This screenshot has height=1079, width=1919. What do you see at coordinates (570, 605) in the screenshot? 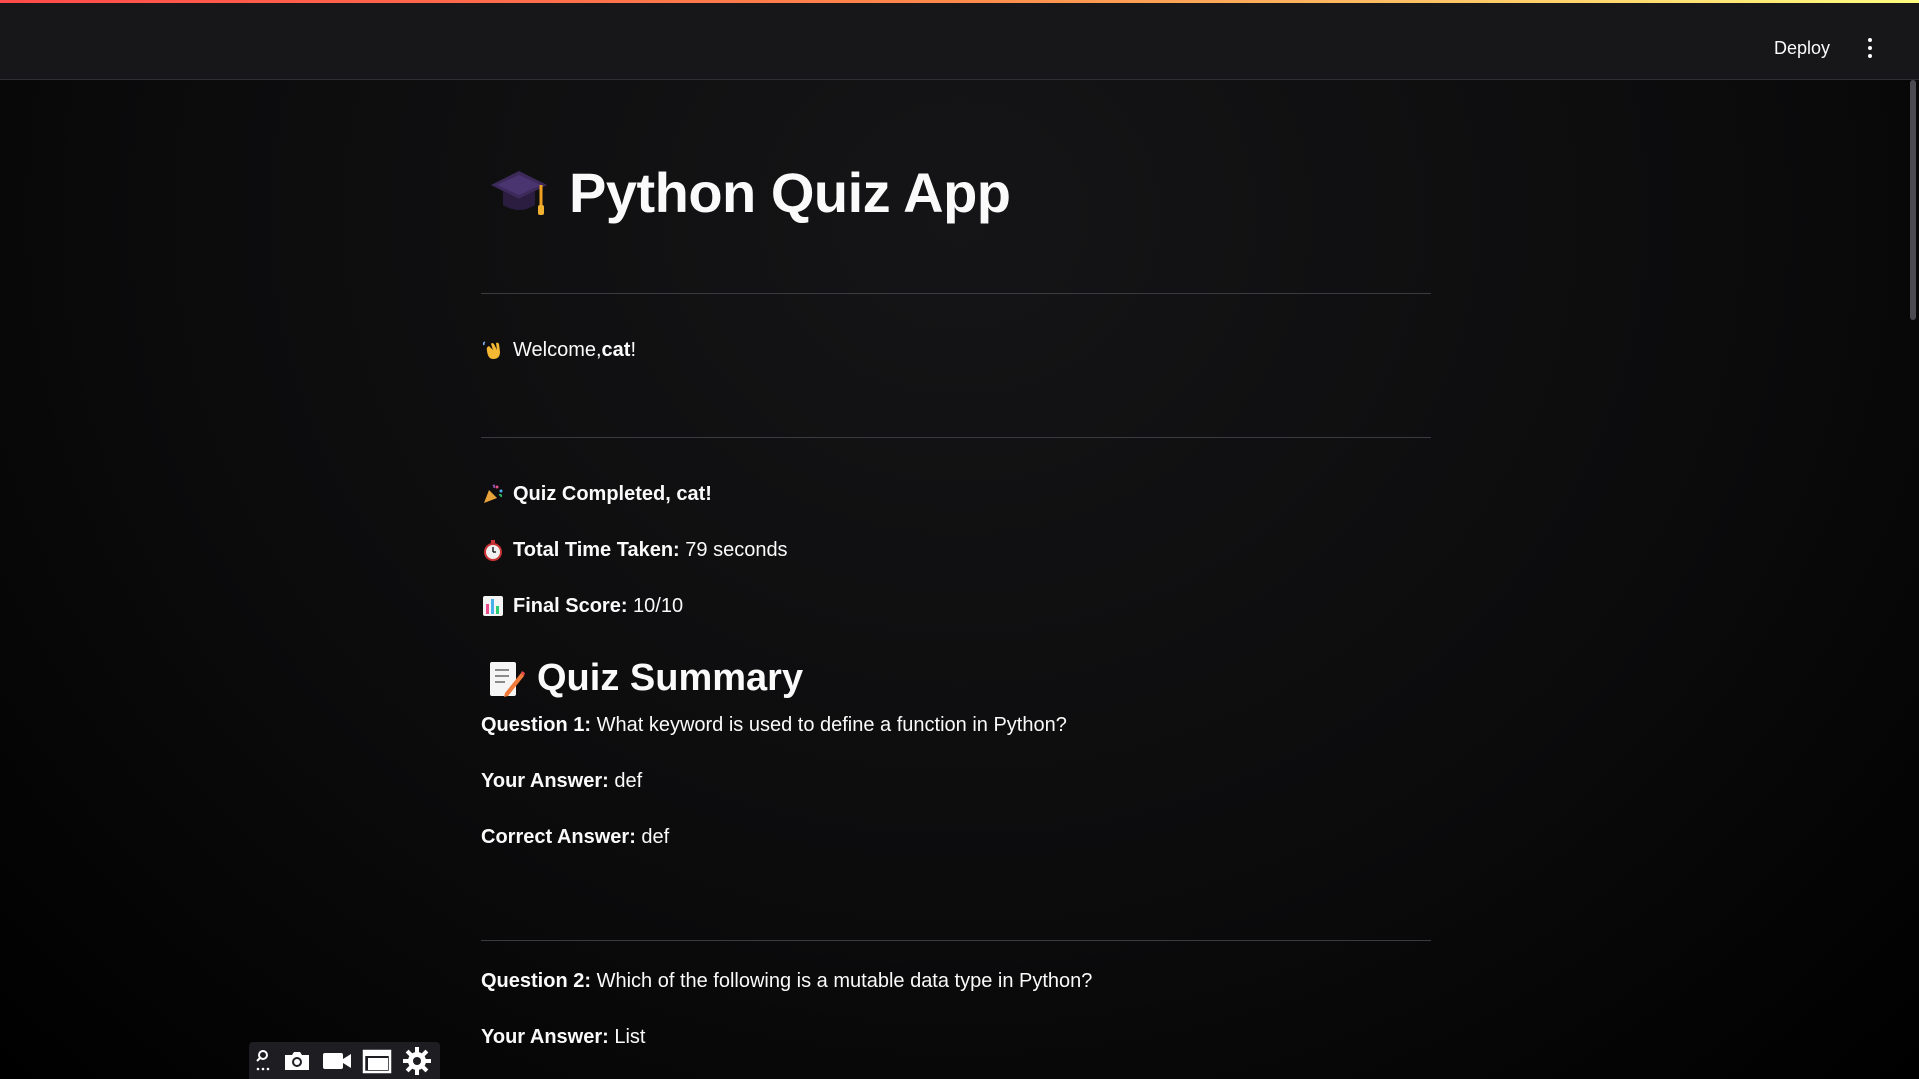
I see `score-label: Final Score:` at bounding box center [570, 605].